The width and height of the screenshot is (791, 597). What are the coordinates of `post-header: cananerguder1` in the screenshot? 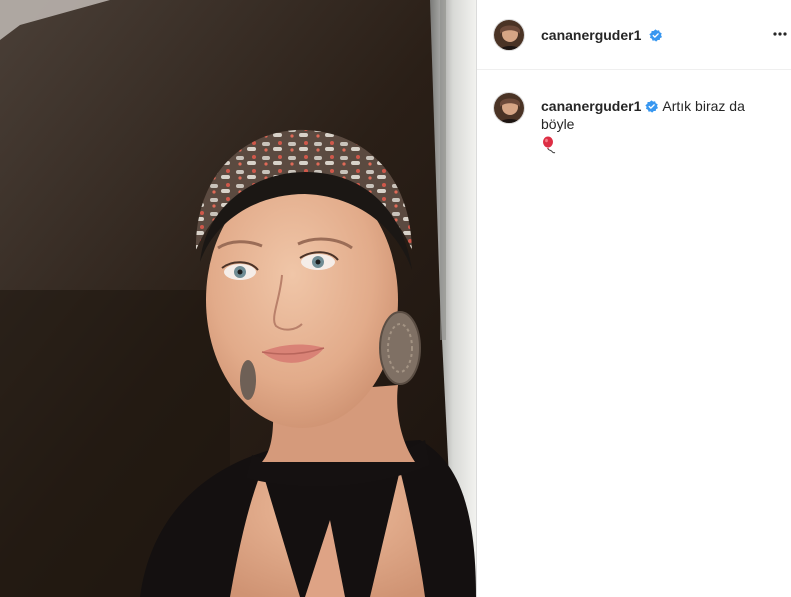 It's located at (634, 35).